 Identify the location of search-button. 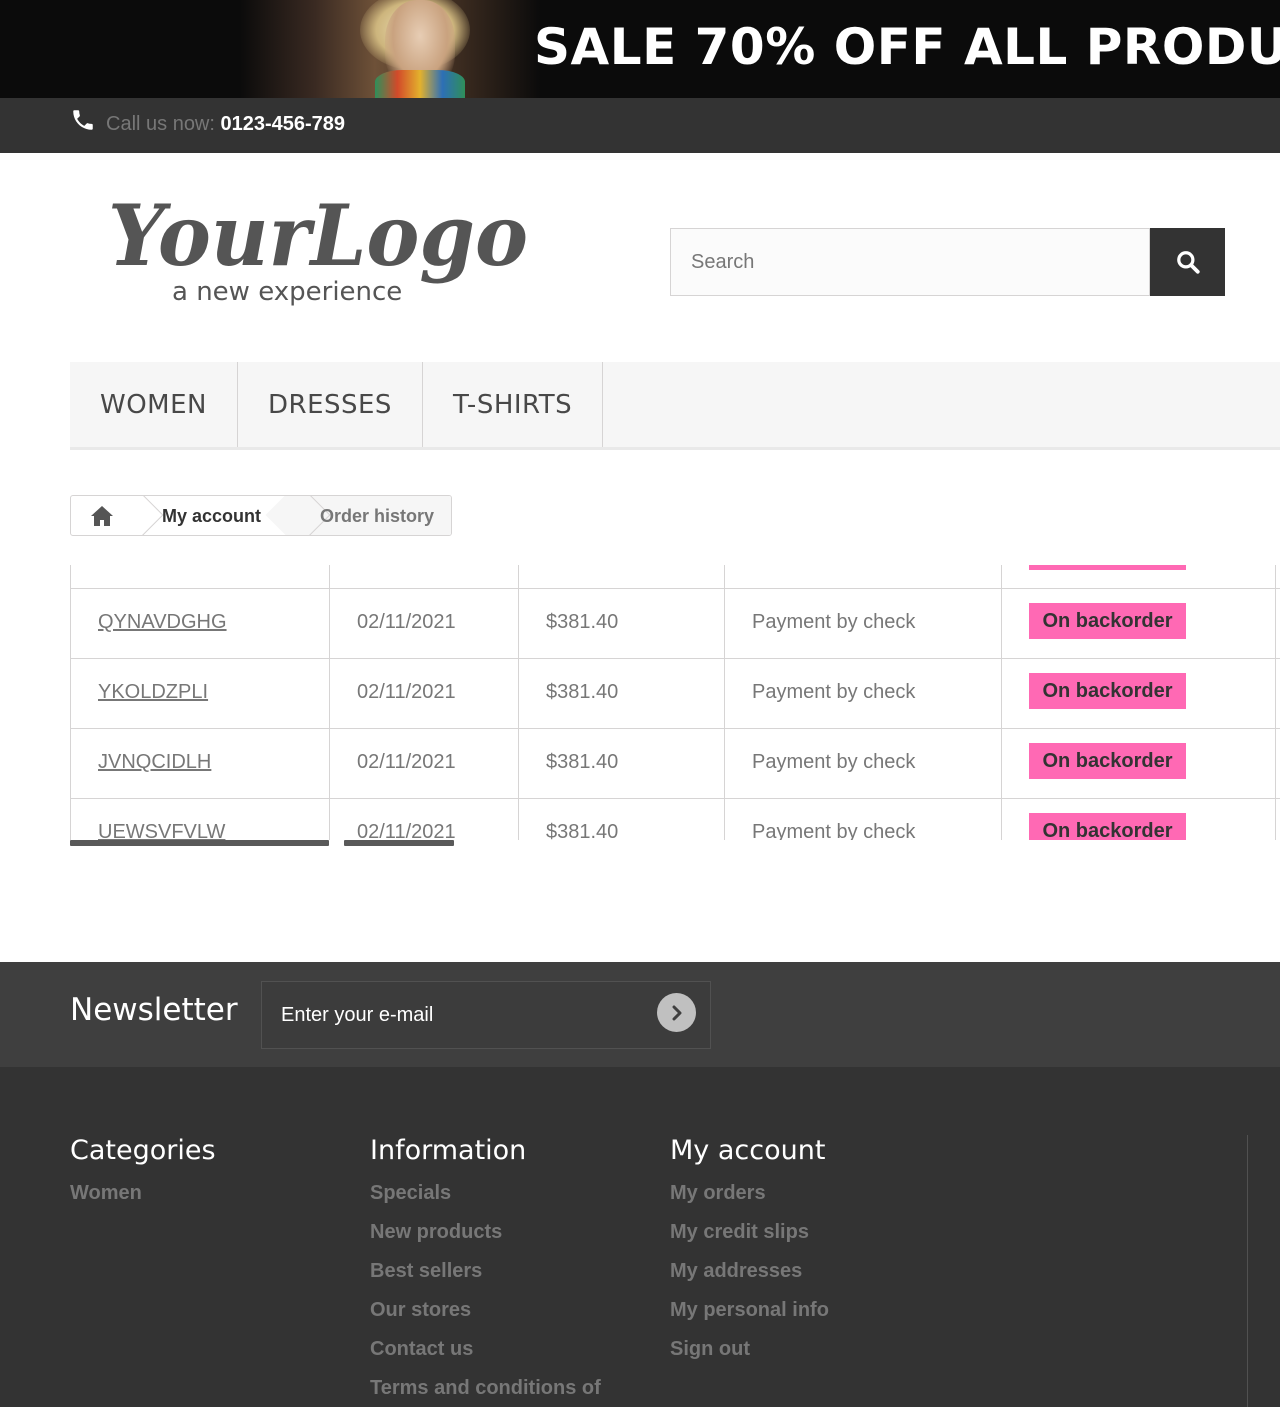
(1187, 262).